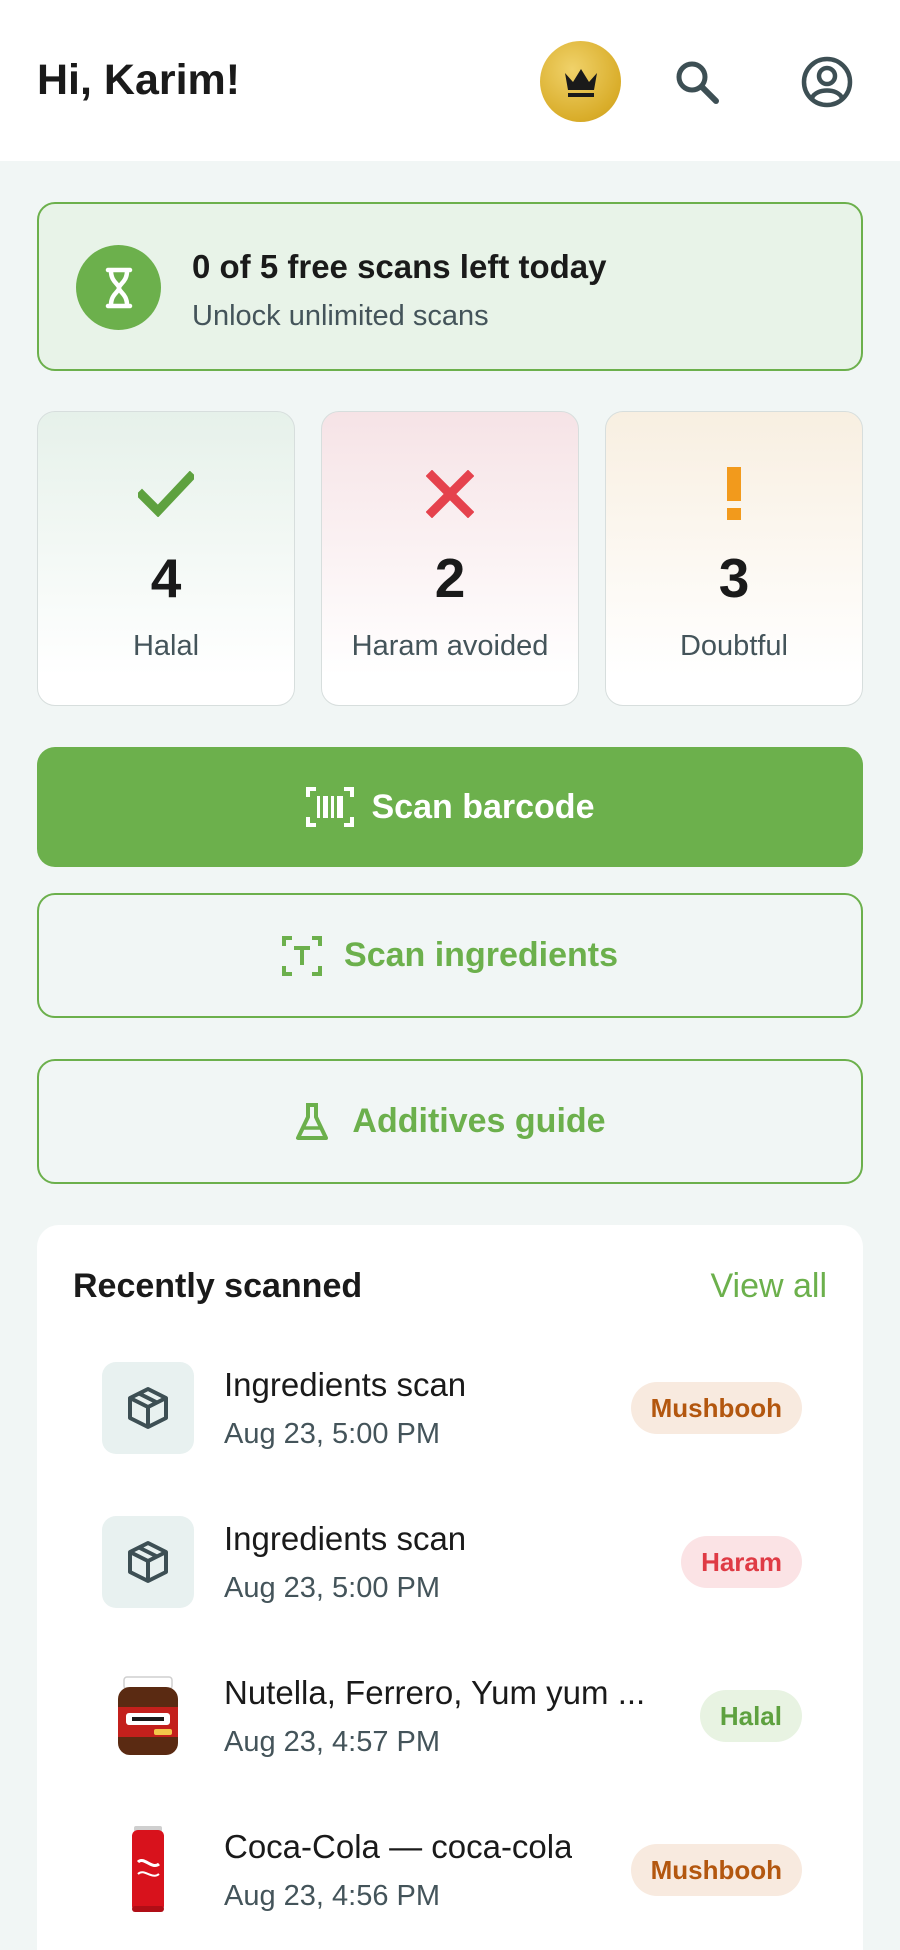 This screenshot has width=900, height=1950. What do you see at coordinates (218, 1286) in the screenshot?
I see `recently-scanned-title: Recently scanned` at bounding box center [218, 1286].